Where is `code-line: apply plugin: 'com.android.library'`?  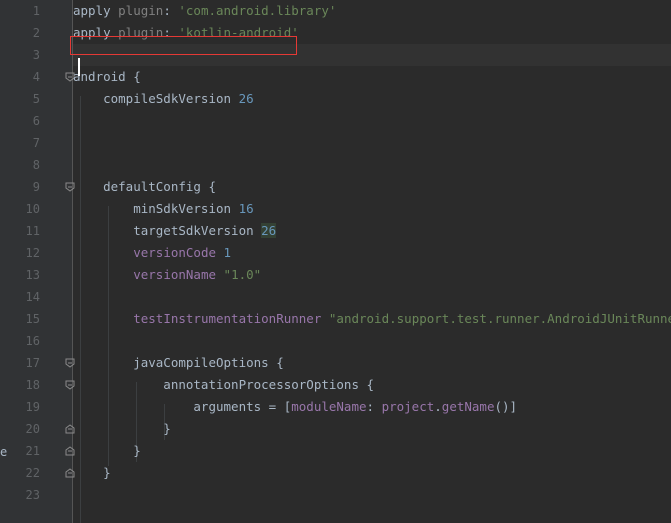 code-line: apply plugin: 'com.android.library' is located at coordinates (372, 11).